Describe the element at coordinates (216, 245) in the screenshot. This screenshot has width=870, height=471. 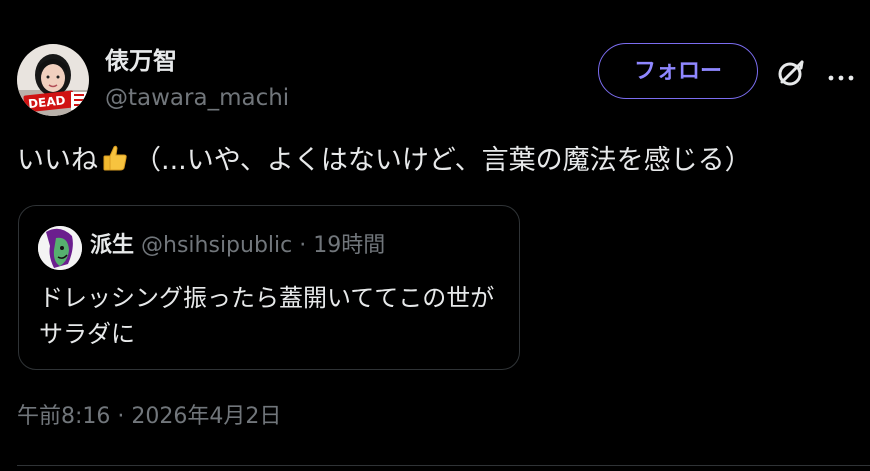
I see `quoted-author-handle: @hsihsipublic` at that location.